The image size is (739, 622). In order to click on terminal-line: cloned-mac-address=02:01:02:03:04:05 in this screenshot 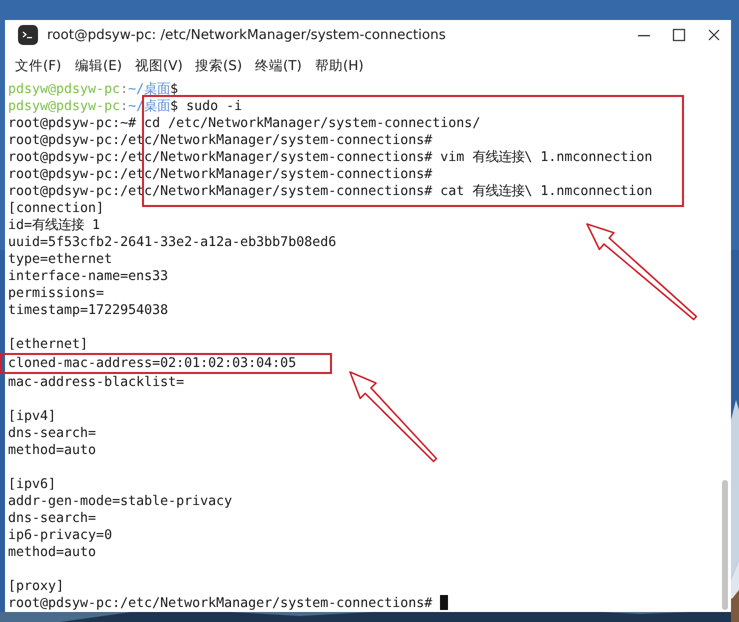, I will do `click(152, 363)`.